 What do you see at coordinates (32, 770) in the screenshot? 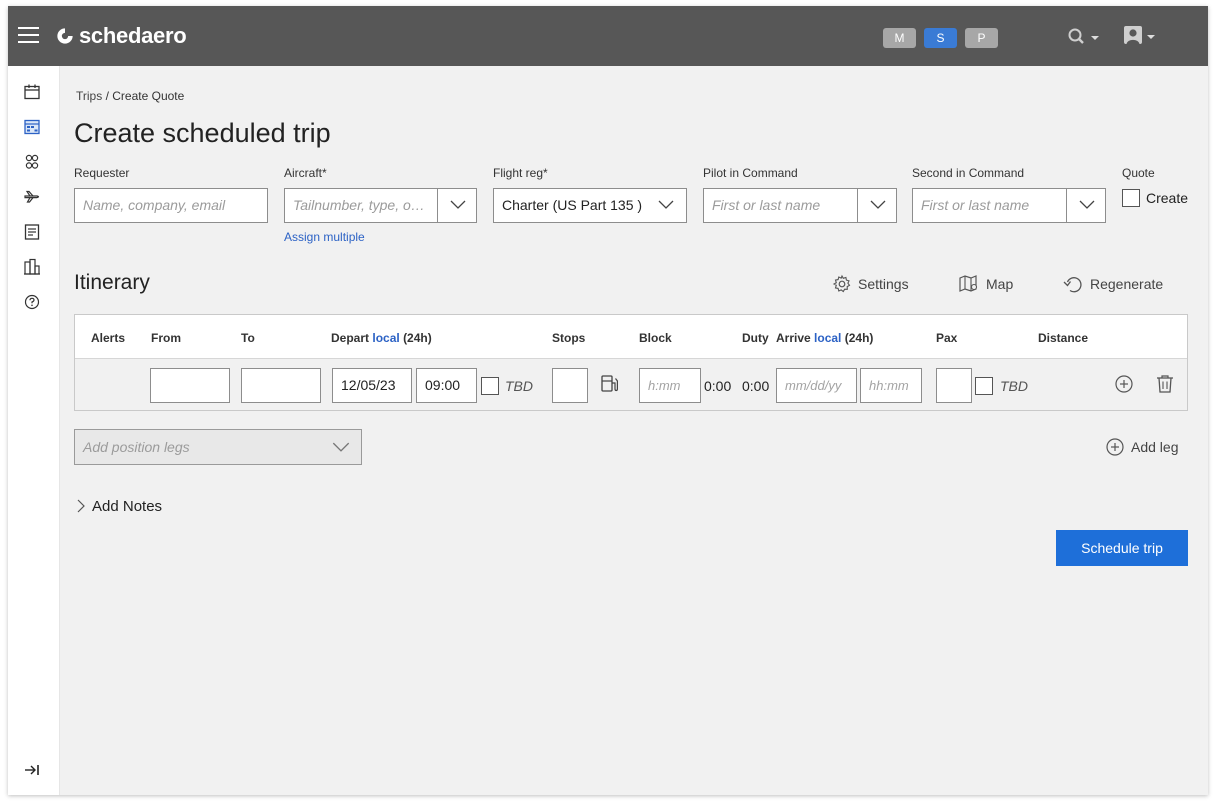
I see `collapse-icon` at bounding box center [32, 770].